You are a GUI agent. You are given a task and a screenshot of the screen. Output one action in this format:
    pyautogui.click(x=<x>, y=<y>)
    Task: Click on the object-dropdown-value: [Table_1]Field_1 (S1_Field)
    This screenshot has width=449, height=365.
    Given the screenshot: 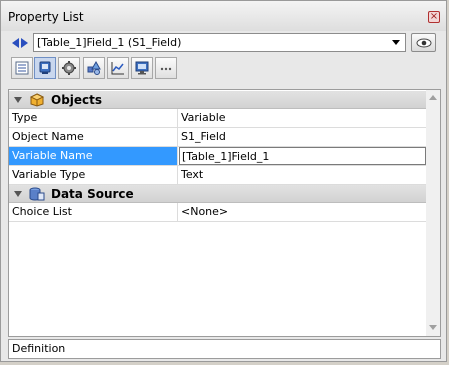 What is the action you would take?
    pyautogui.click(x=109, y=42)
    